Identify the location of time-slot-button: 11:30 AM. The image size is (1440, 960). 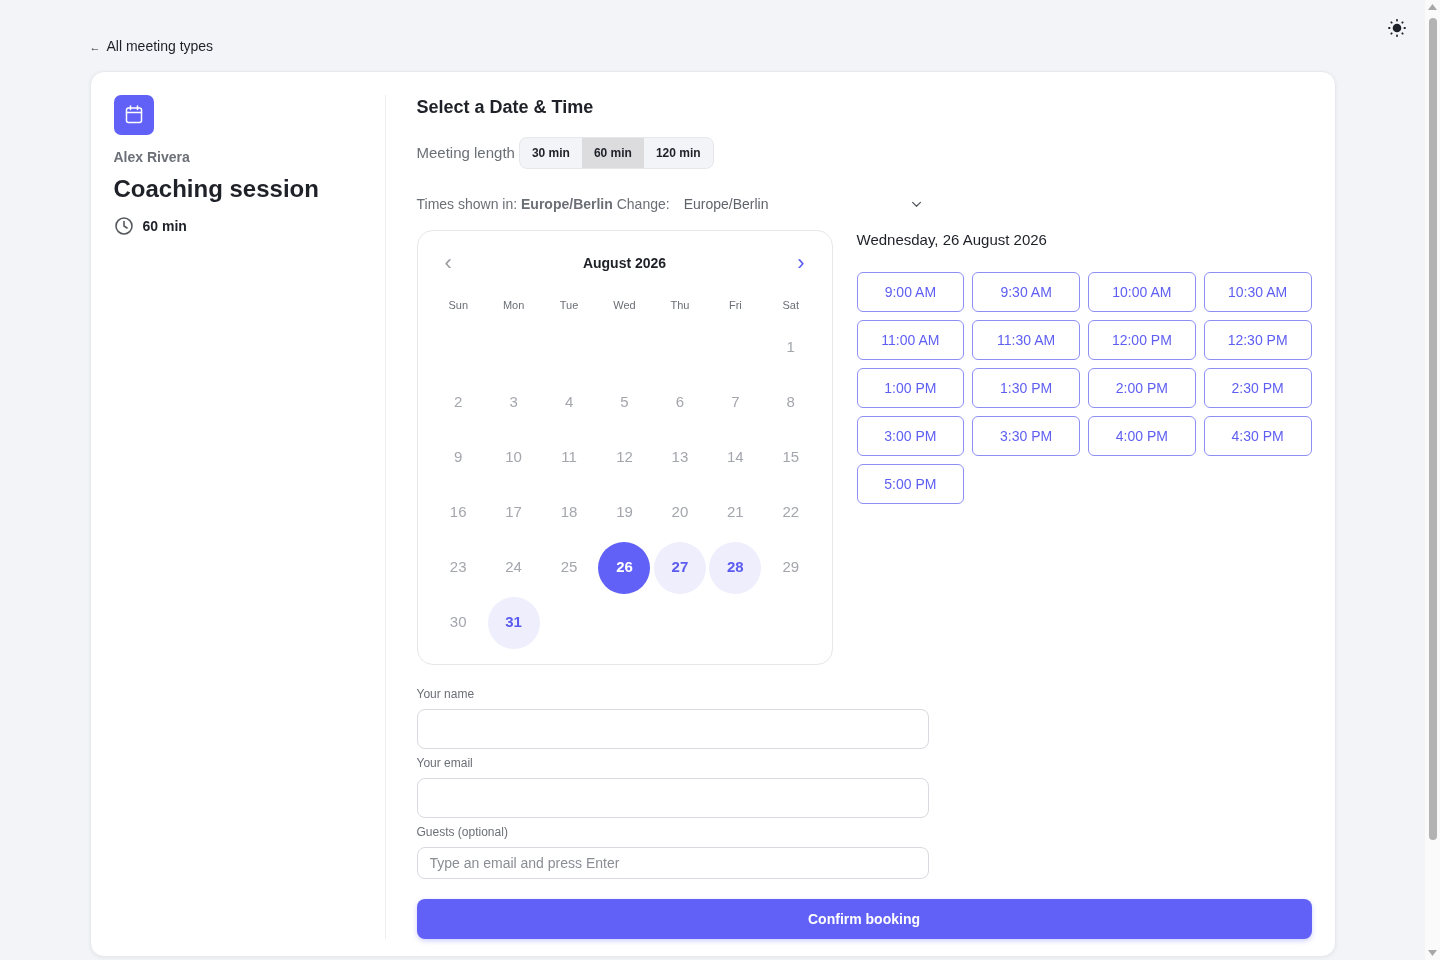
(1026, 340).